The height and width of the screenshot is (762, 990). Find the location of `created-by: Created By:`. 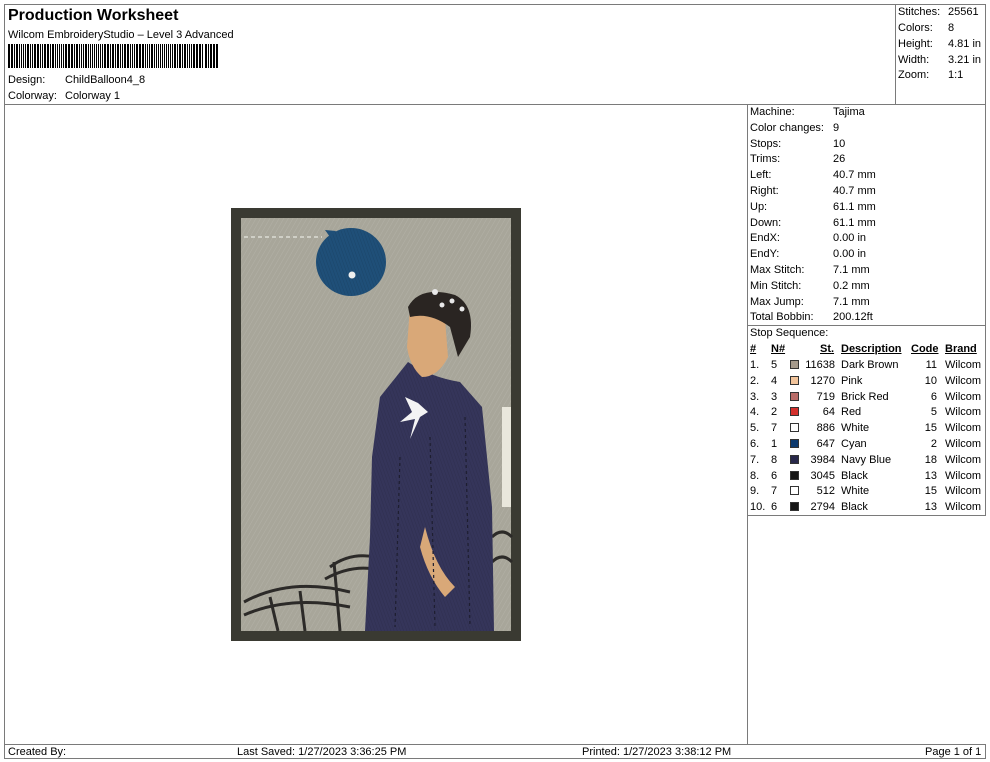

created-by: Created By: is located at coordinates (37, 752).